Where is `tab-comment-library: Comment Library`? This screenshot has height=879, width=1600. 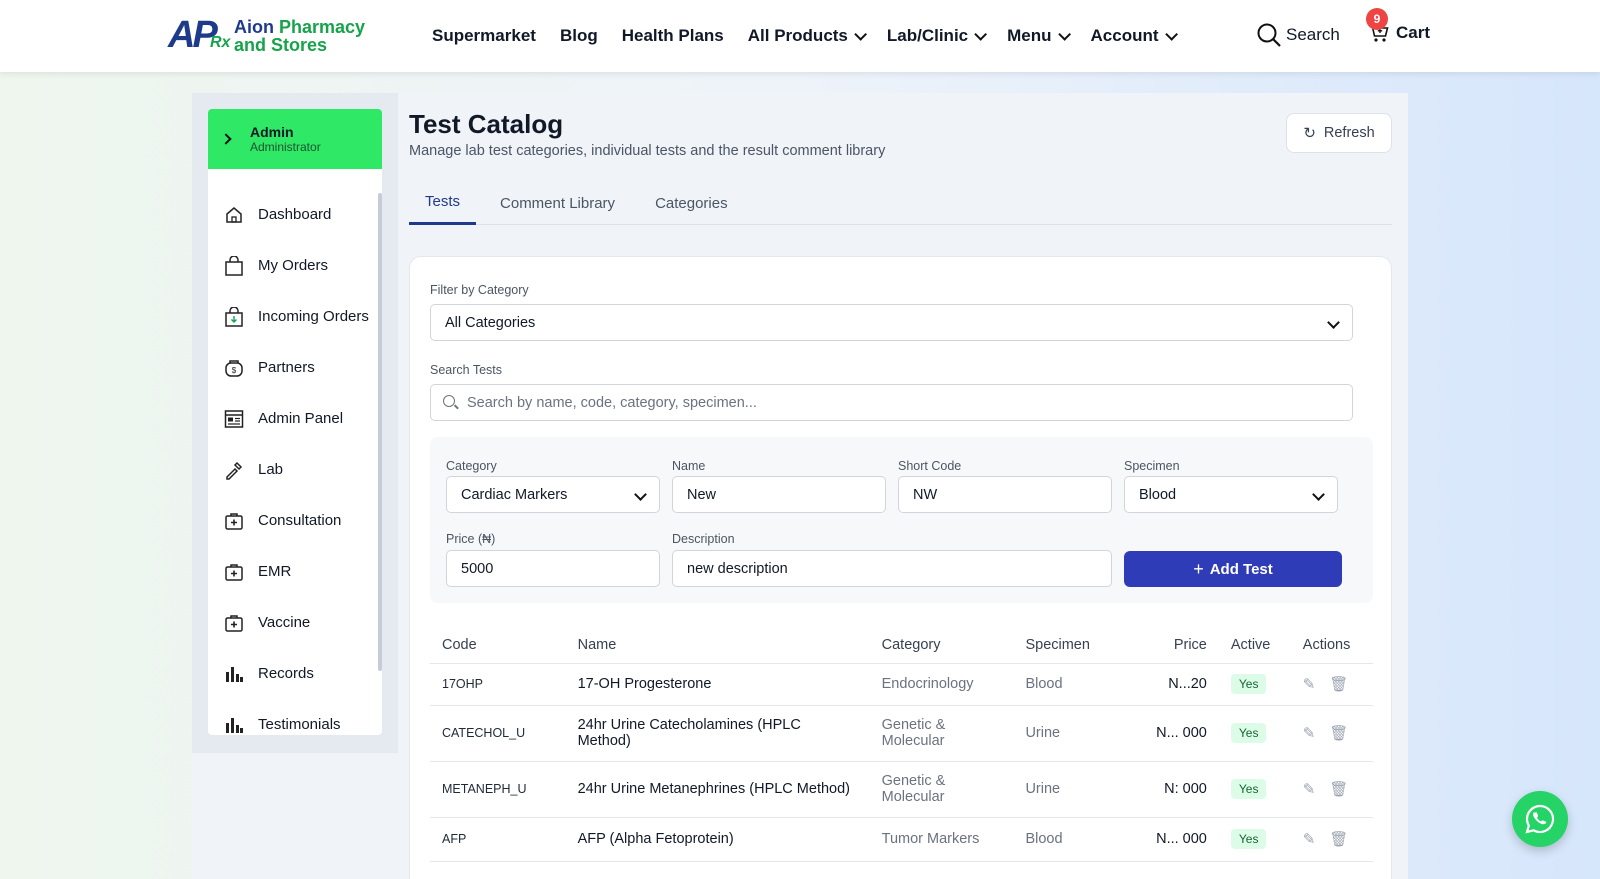
tab-comment-library: Comment Library is located at coordinates (557, 203).